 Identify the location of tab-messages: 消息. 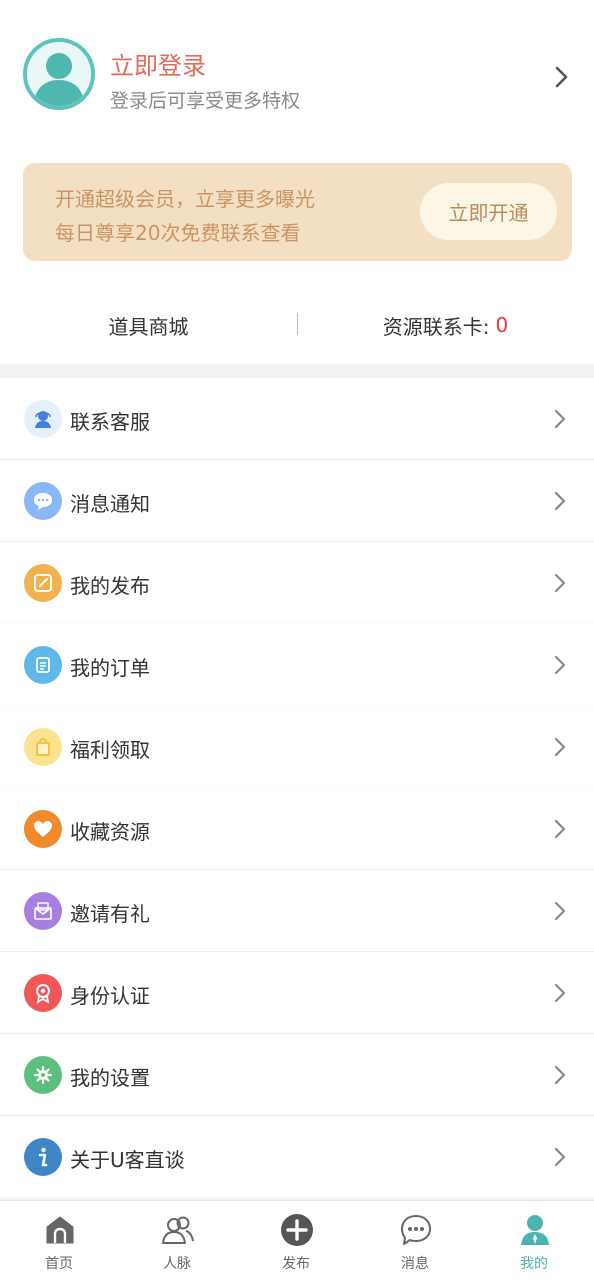
(415, 1240).